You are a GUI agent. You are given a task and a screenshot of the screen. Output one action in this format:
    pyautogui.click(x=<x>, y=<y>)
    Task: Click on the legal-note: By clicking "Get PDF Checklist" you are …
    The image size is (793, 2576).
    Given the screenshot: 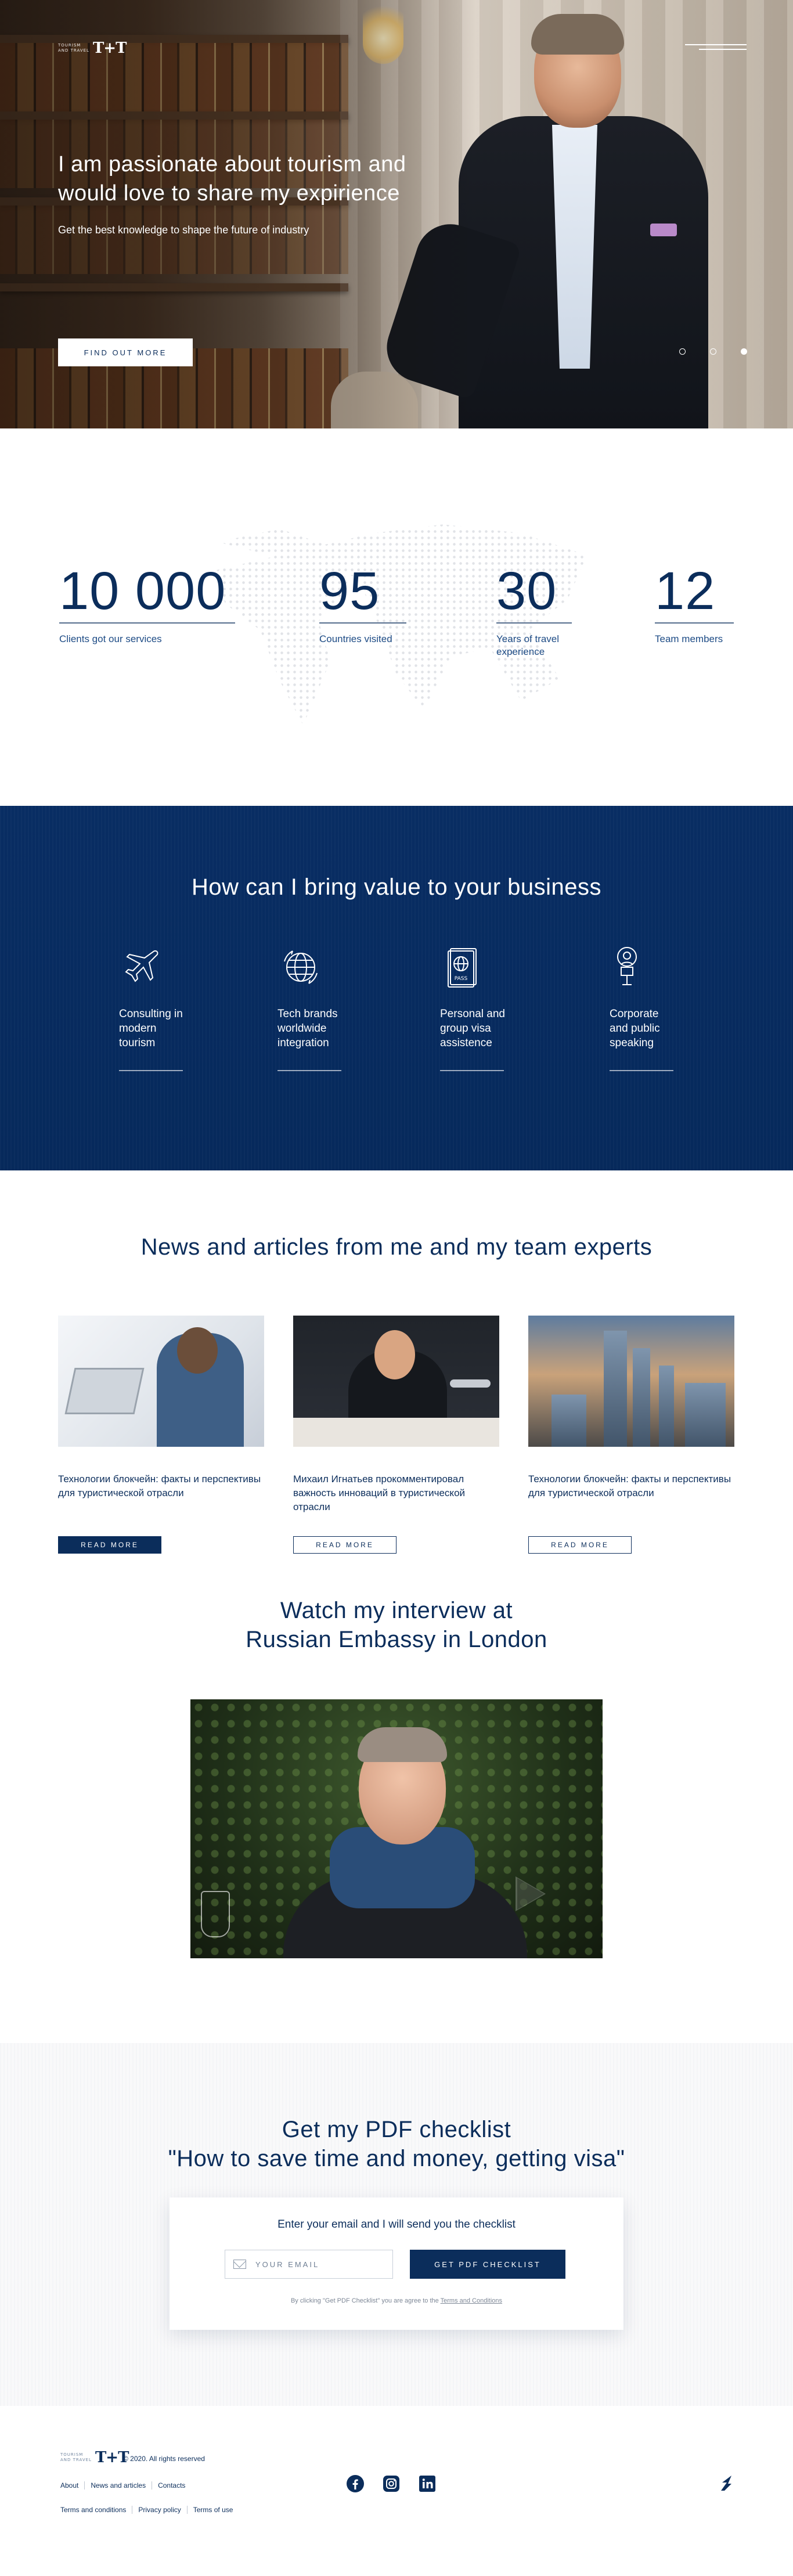 What is the action you would take?
    pyautogui.click(x=396, y=2300)
    